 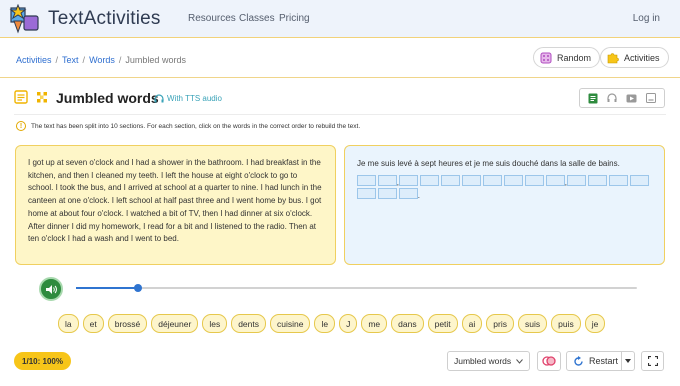 I want to click on answer-slot: ., so click(x=409, y=194).